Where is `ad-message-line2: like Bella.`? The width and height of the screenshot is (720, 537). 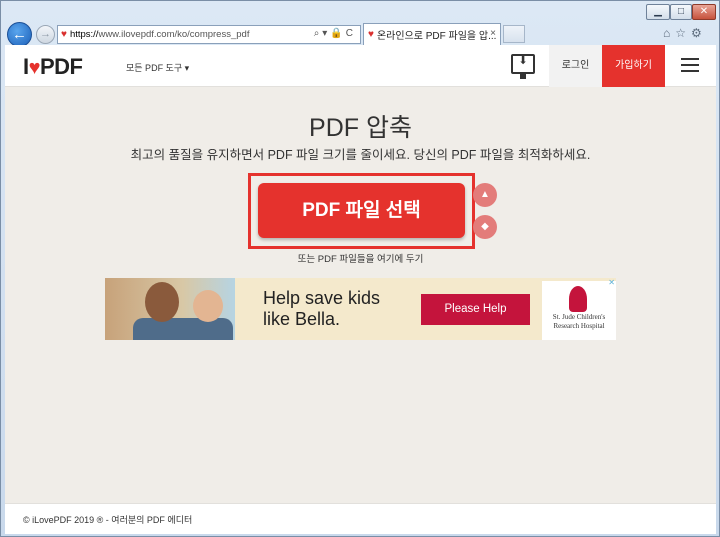
ad-message-line2: like Bella. is located at coordinates (302, 319).